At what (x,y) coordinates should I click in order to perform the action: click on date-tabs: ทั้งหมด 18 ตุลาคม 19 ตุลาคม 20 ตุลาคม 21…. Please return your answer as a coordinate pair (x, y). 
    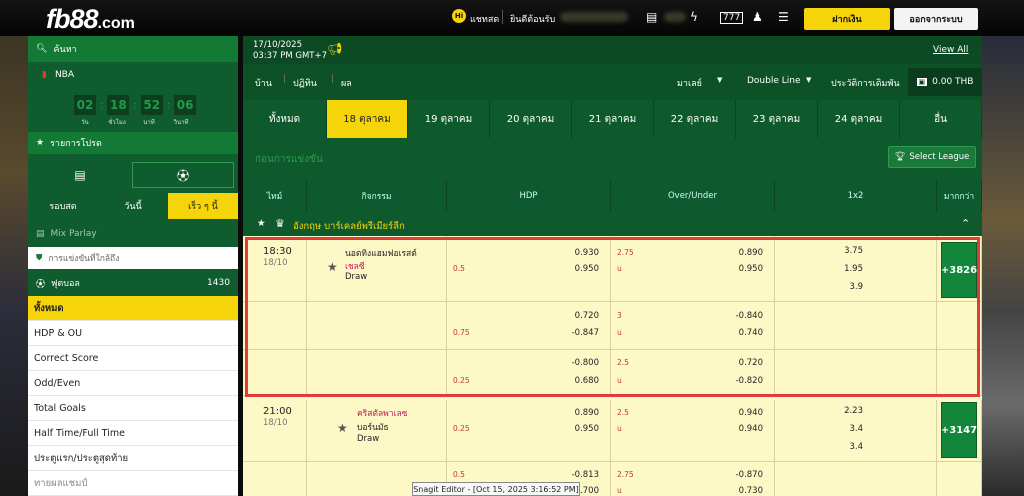
    Looking at the image, I should click on (612, 119).